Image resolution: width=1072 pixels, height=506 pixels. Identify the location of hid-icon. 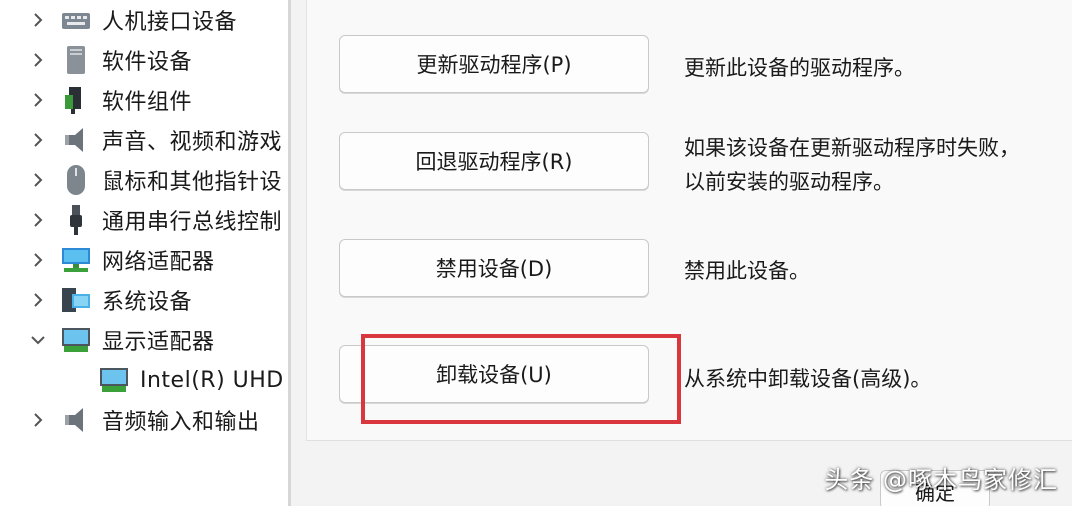
(76, 20).